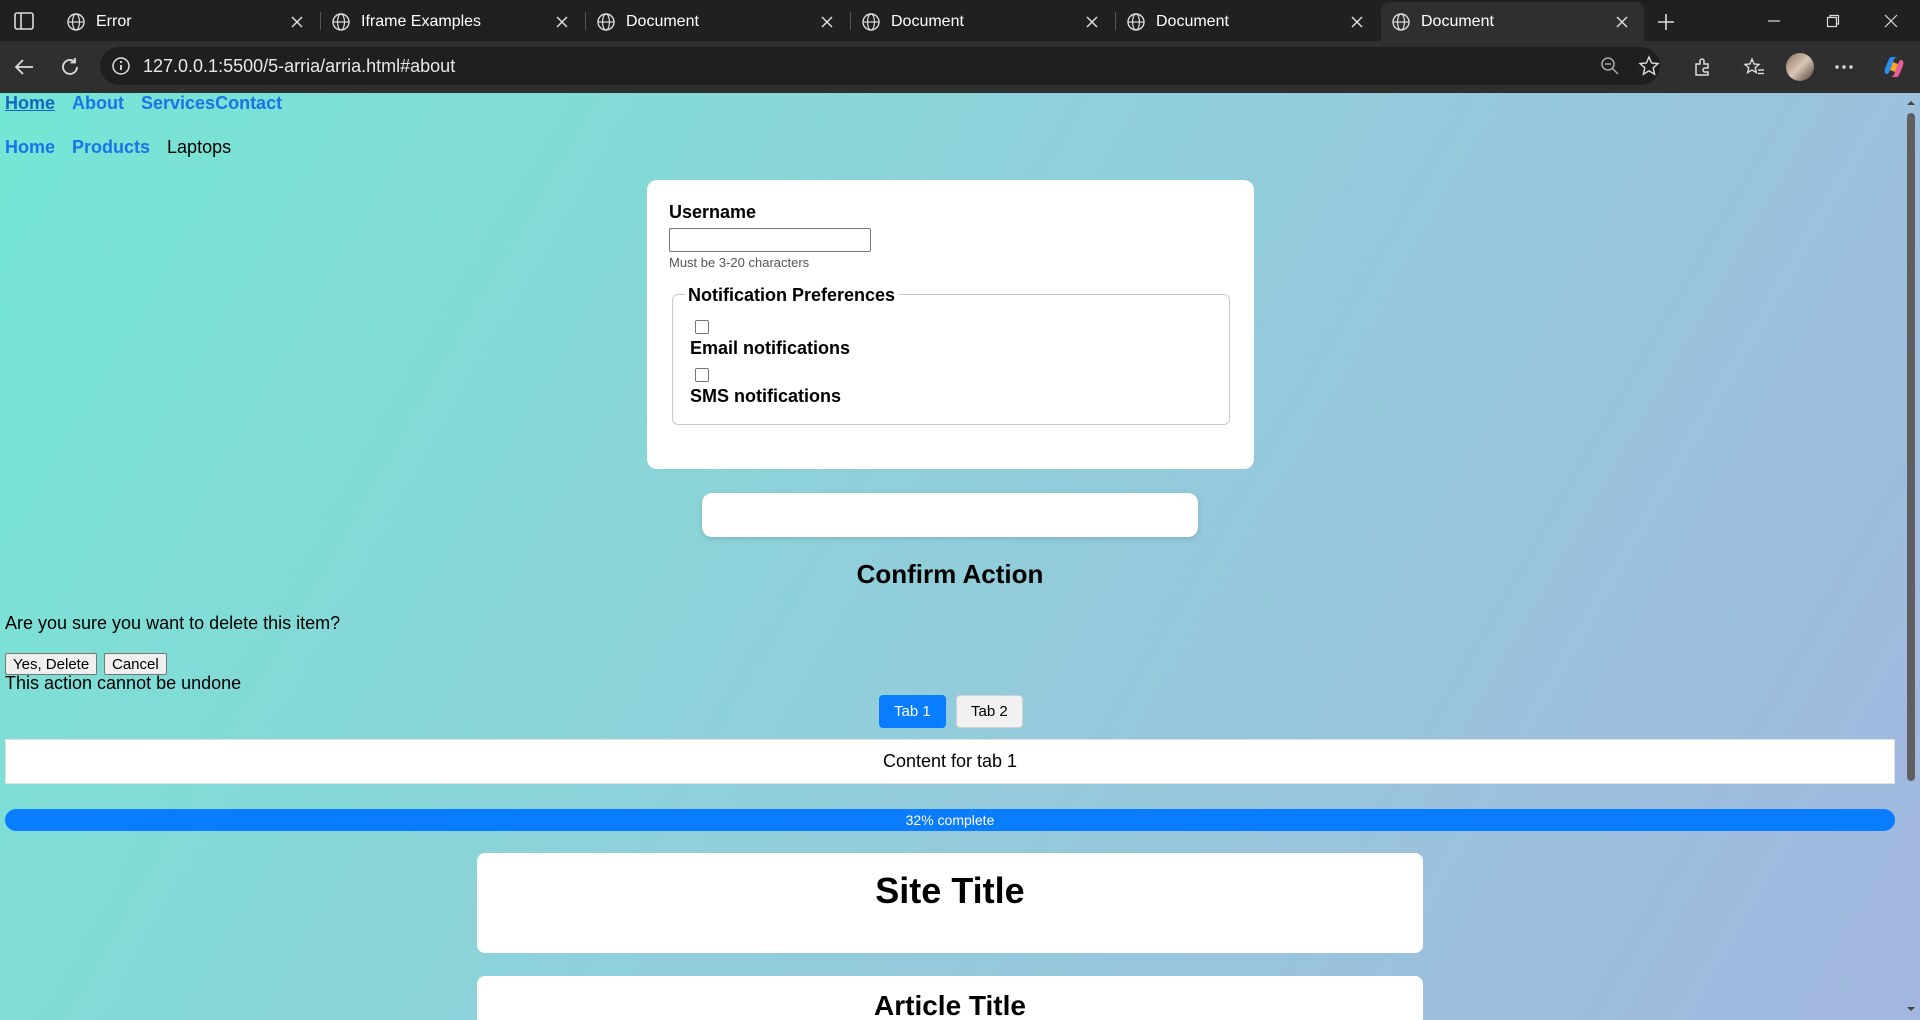 The image size is (1920, 1020). I want to click on breadcrumb-link-products: Products, so click(111, 147).